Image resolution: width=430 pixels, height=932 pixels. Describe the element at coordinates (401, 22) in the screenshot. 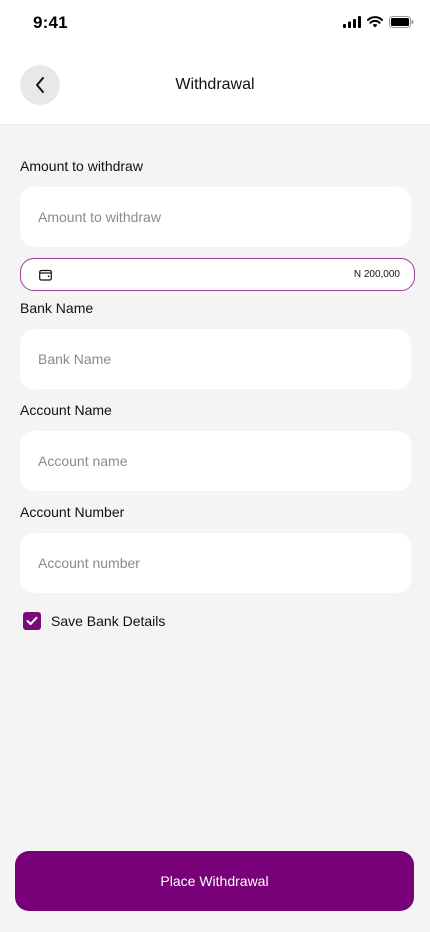

I see `battery-icon` at that location.